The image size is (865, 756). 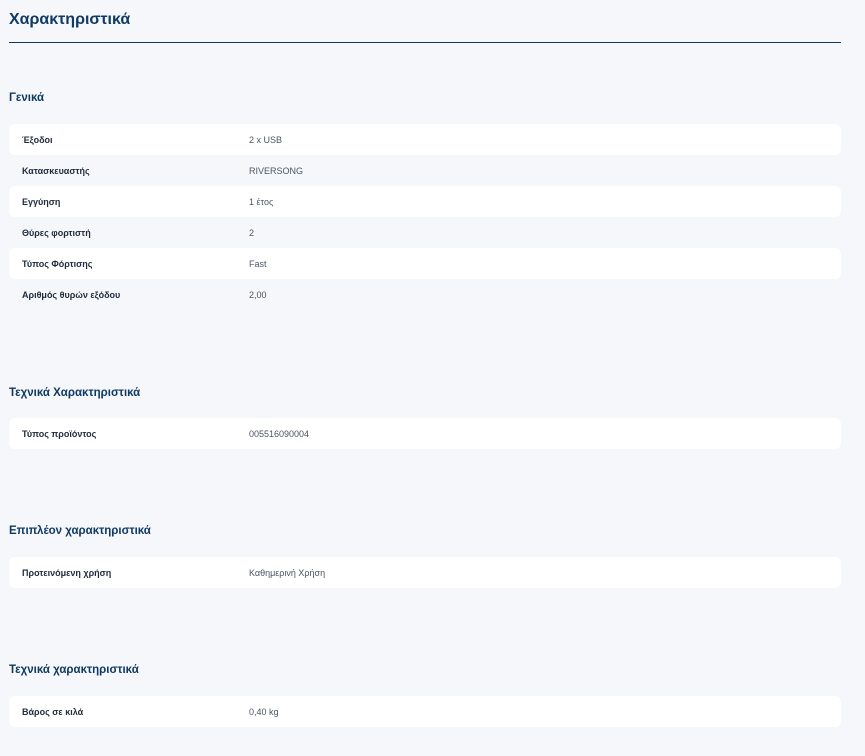 I want to click on spec-label: Τύπος προϊόντος, so click(x=59, y=433).